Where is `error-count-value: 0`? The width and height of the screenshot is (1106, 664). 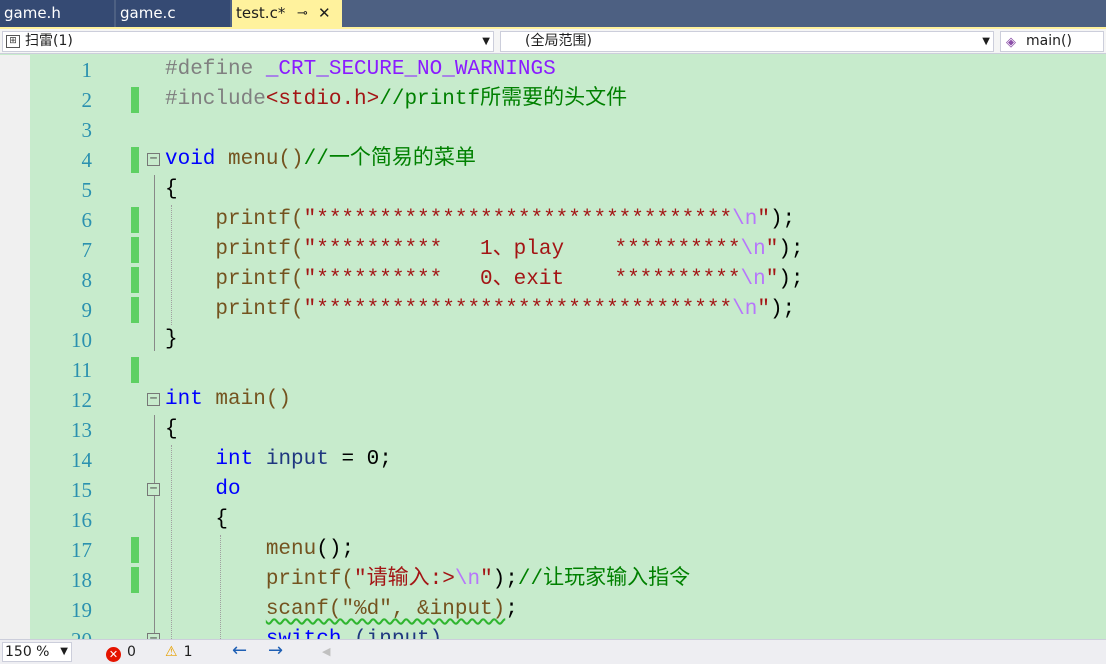
error-count-value: 0 is located at coordinates (131, 652).